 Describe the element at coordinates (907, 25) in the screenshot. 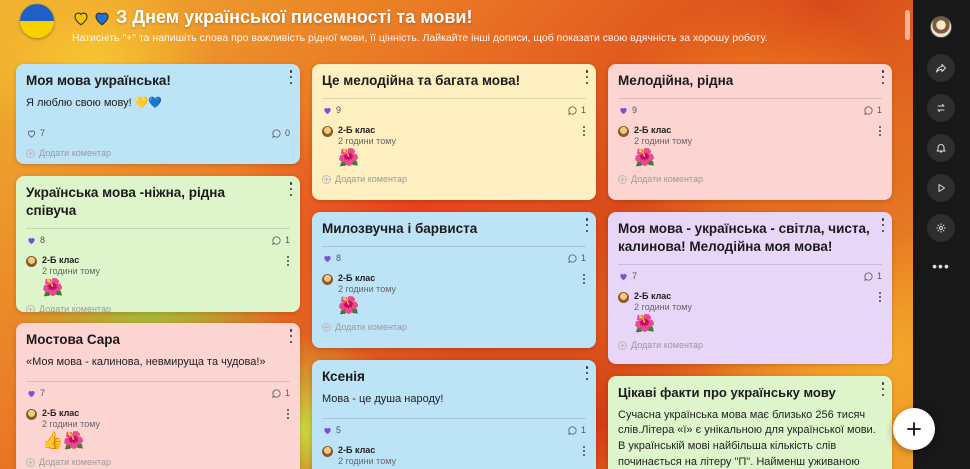

I see `board-scrollbar` at that location.